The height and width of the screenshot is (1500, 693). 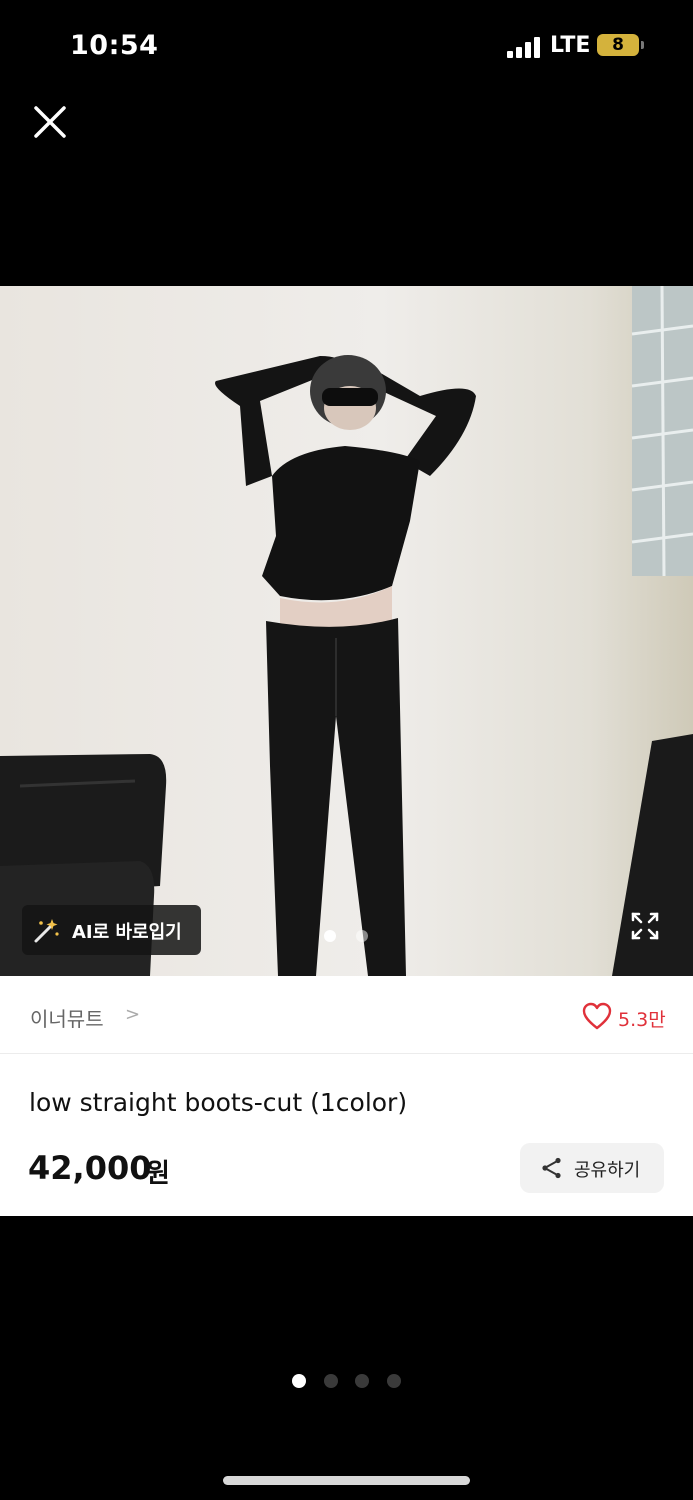 What do you see at coordinates (132, 1014) in the screenshot?
I see `chevron-right-icon: >` at bounding box center [132, 1014].